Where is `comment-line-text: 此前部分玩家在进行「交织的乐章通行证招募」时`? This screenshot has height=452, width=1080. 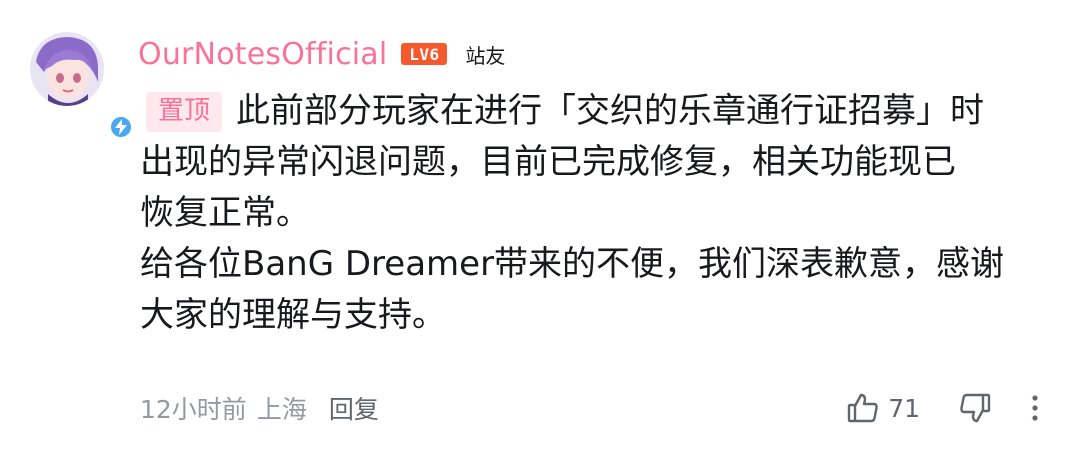
comment-line-text: 此前部分玩家在进行「交织的乐章通行证招募」时 is located at coordinates (610, 111).